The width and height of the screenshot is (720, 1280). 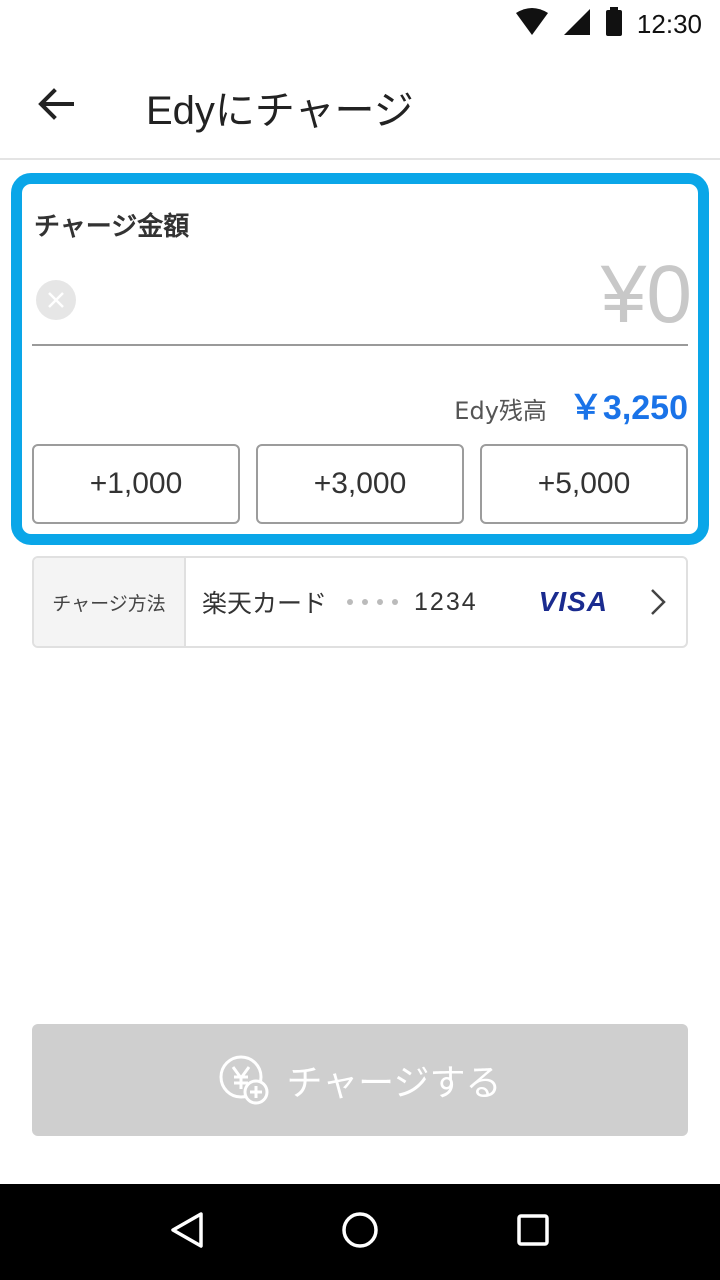 What do you see at coordinates (360, 24) in the screenshot?
I see `status-bar: 12:30` at bounding box center [360, 24].